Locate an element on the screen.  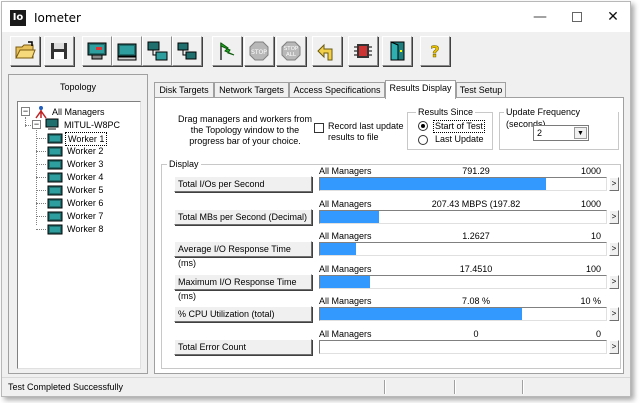
update-frequency-value: 2 is located at coordinates (540, 133).